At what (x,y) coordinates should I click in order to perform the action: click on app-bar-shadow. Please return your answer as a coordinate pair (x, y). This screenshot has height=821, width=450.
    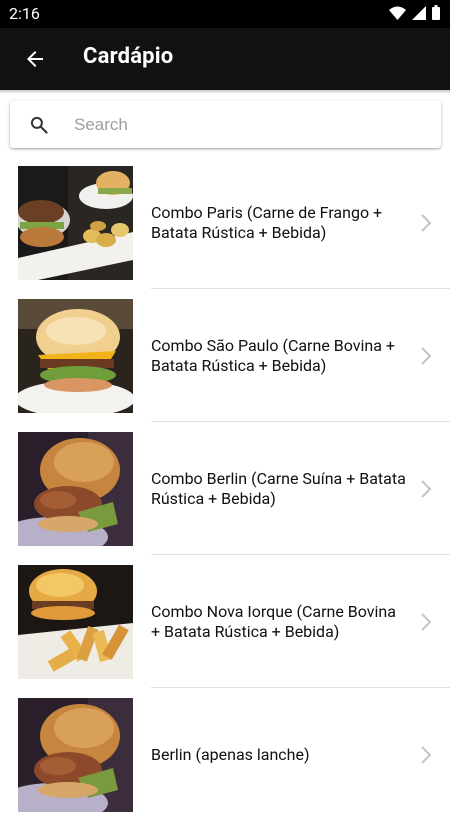
    Looking at the image, I should click on (225, 92).